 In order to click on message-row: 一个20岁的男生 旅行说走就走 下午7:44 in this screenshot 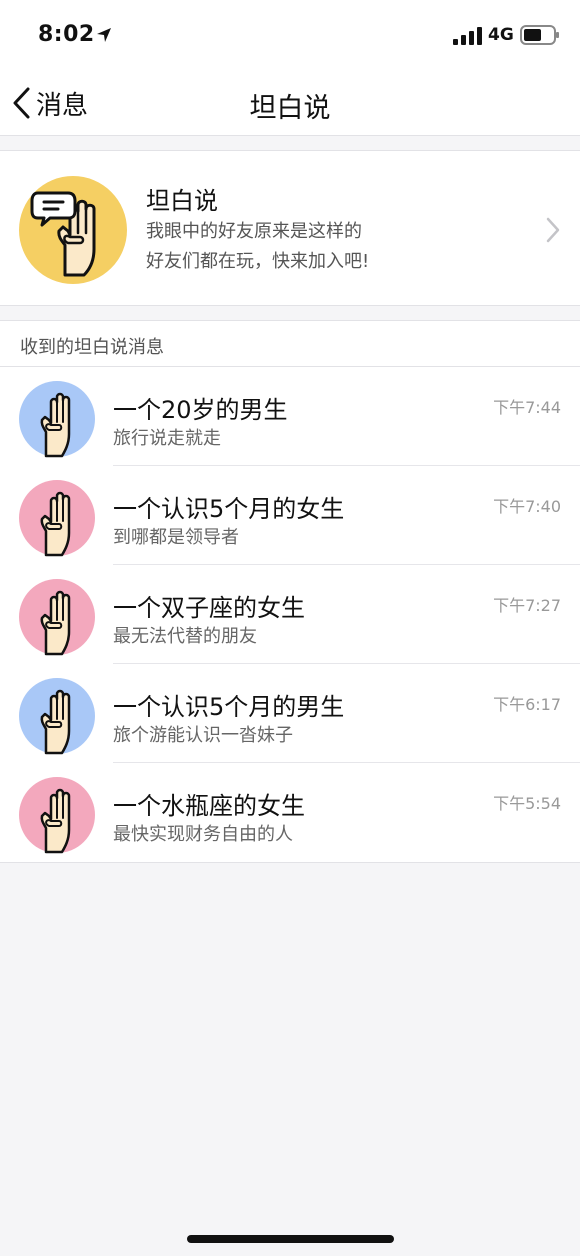, I will do `click(290, 416)`.